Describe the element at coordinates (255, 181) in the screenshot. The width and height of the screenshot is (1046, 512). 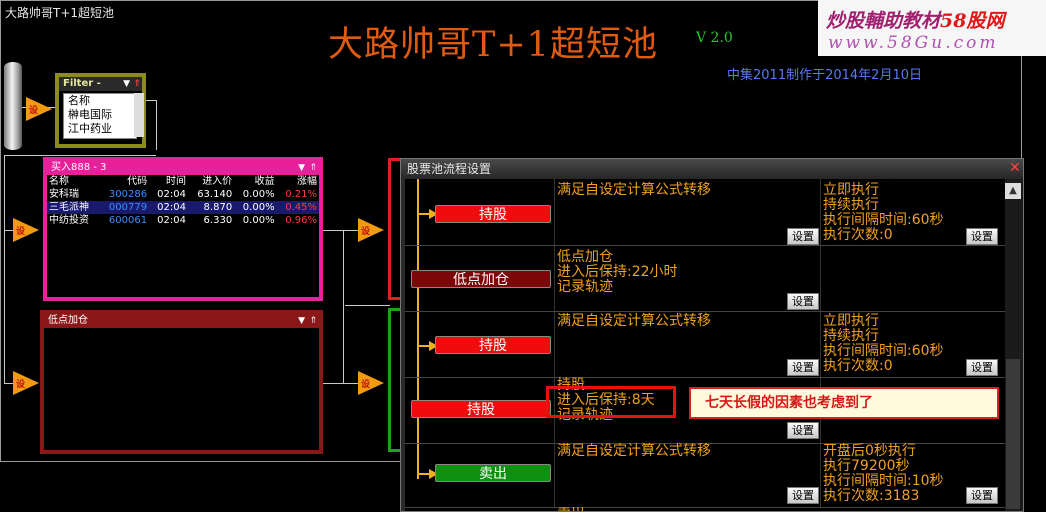
I see `column-header: 收益` at that location.